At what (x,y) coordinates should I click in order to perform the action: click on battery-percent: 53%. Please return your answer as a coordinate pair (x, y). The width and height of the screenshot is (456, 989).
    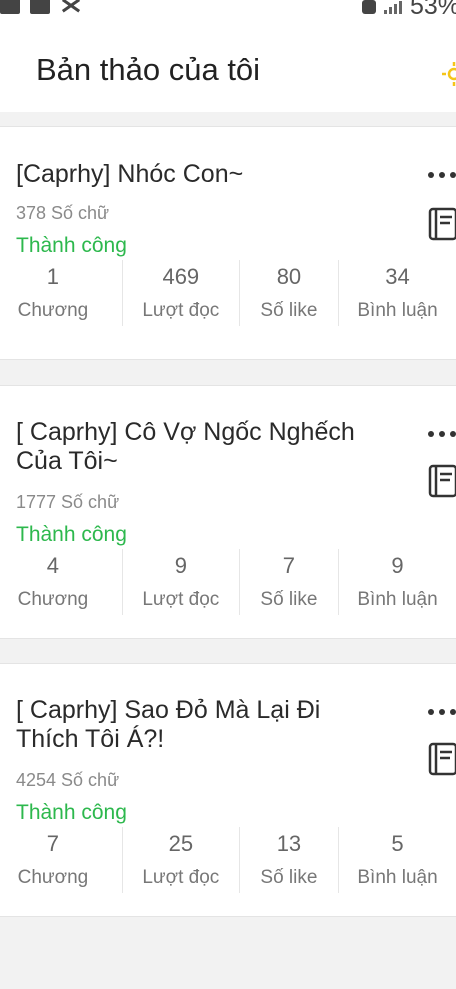
    Looking at the image, I should click on (432, 10).